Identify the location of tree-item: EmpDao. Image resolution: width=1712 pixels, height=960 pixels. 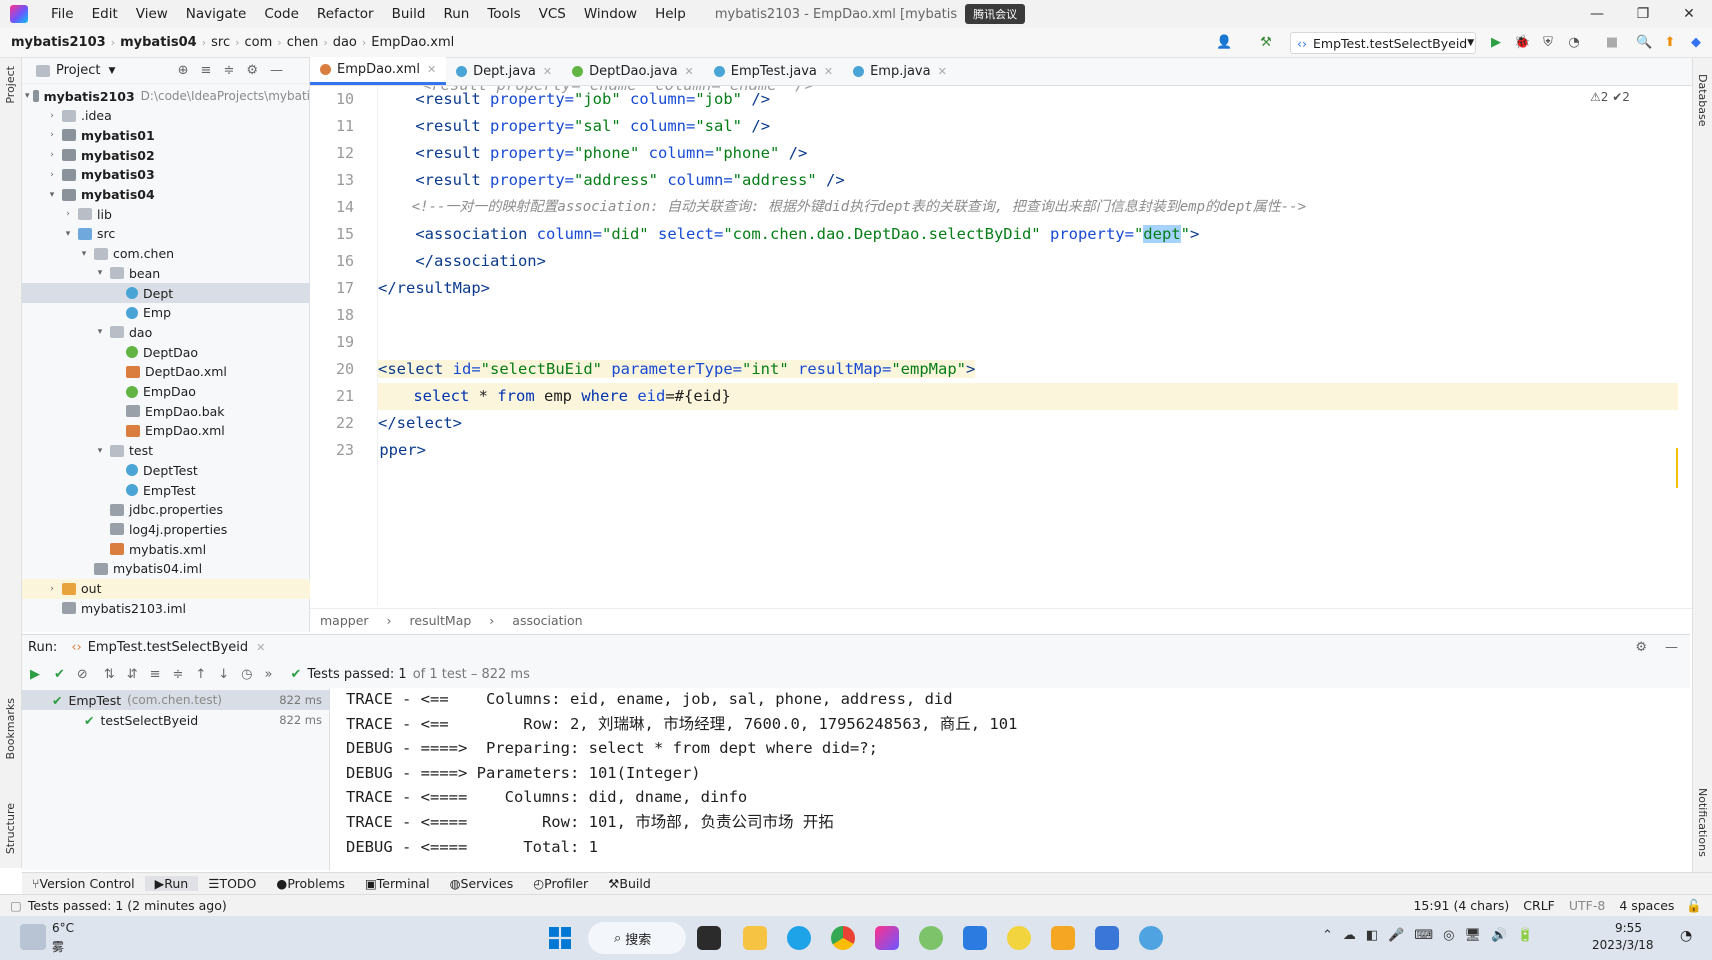
(166, 392).